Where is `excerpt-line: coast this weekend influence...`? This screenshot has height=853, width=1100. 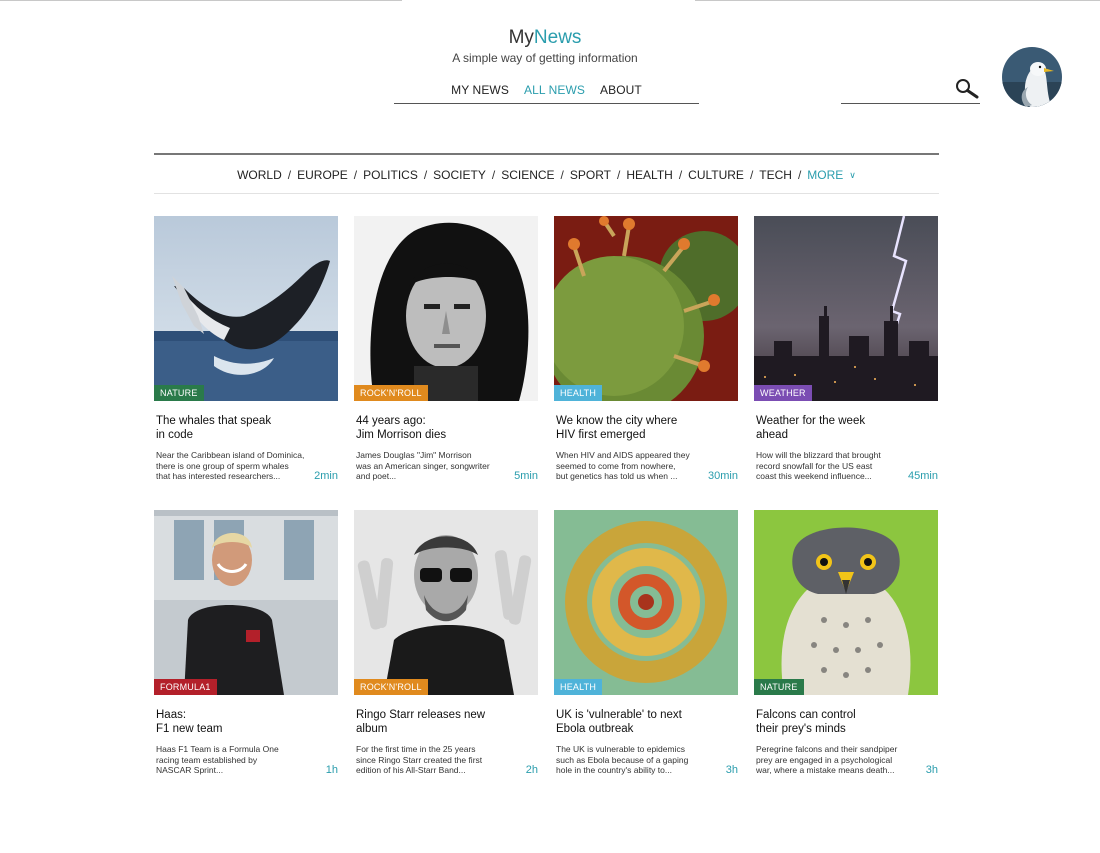 excerpt-line: coast this weekend influence... is located at coordinates (814, 476).